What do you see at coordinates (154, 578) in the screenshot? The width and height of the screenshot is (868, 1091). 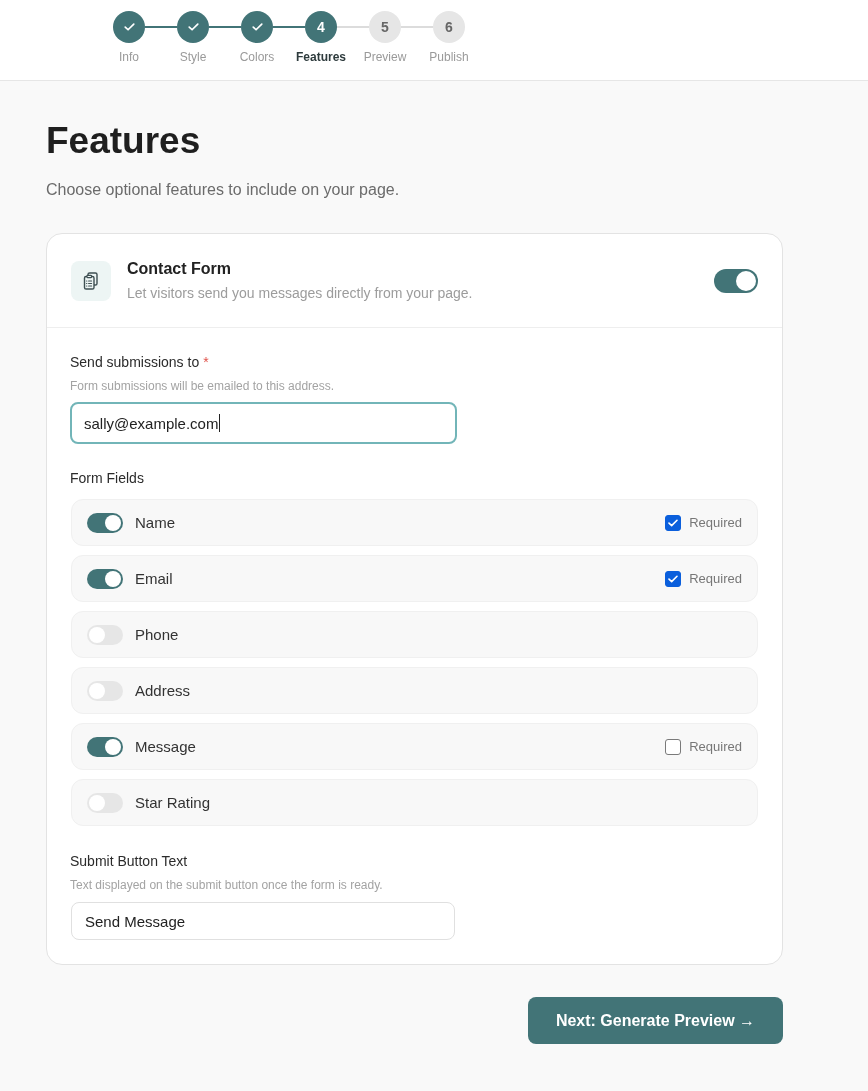 I see `field-name: Email` at bounding box center [154, 578].